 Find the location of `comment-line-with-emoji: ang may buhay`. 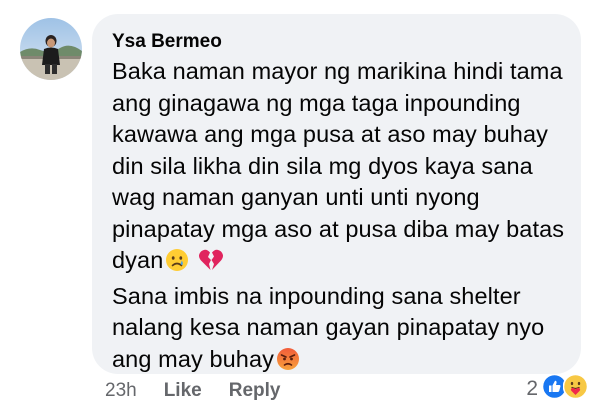

comment-line-with-emoji: ang may buhay is located at coordinates (338, 362).